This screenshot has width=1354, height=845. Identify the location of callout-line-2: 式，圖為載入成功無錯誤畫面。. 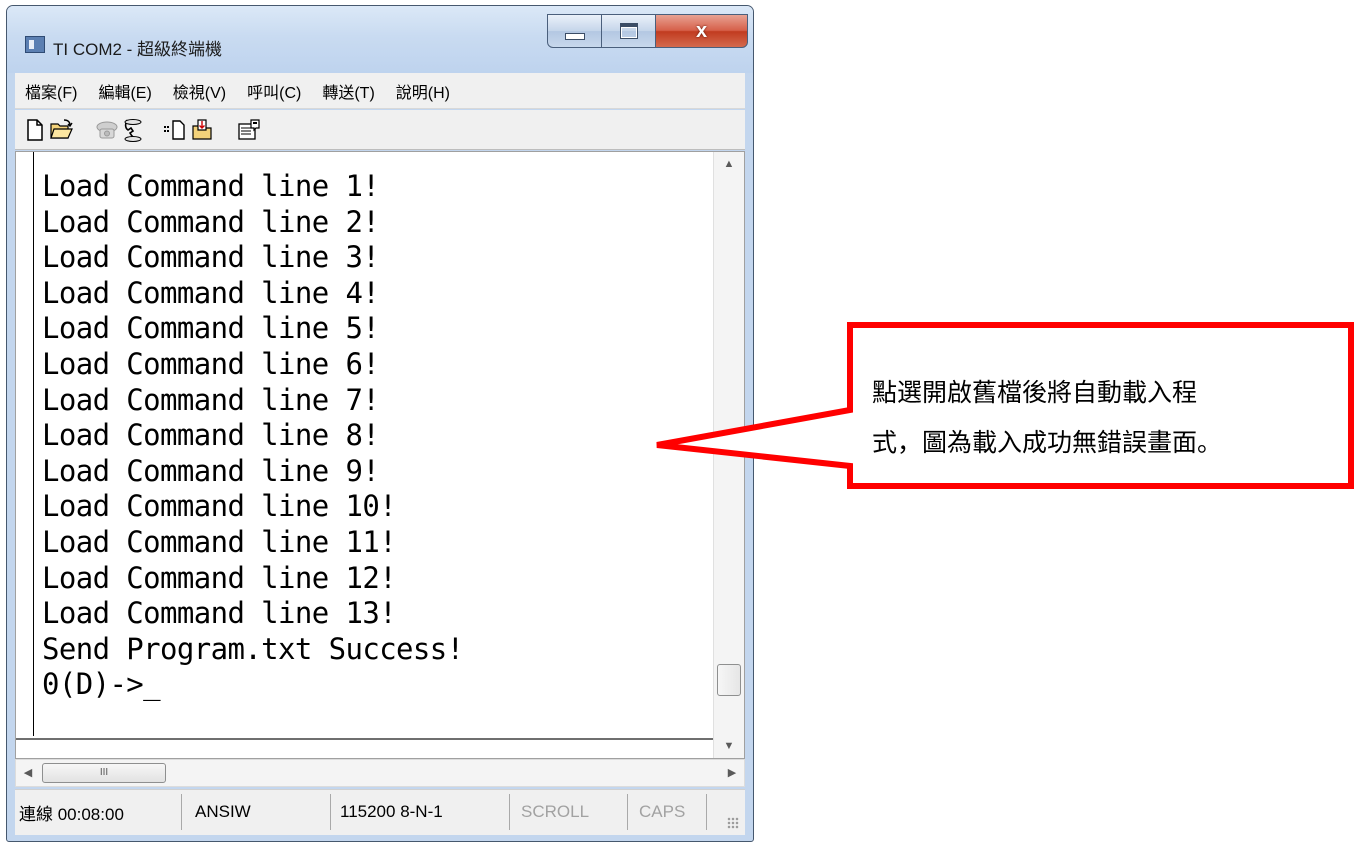
(1047, 442).